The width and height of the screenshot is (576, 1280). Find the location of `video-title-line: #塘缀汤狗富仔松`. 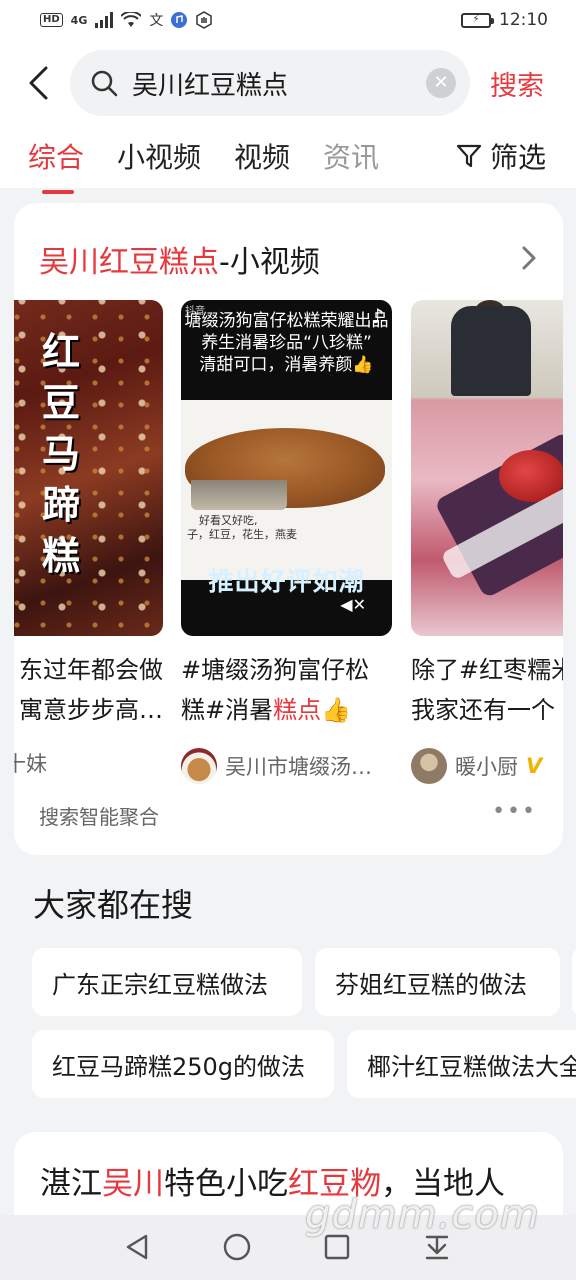

video-title-line: #塘缀汤狗富仔松 is located at coordinates (275, 670).